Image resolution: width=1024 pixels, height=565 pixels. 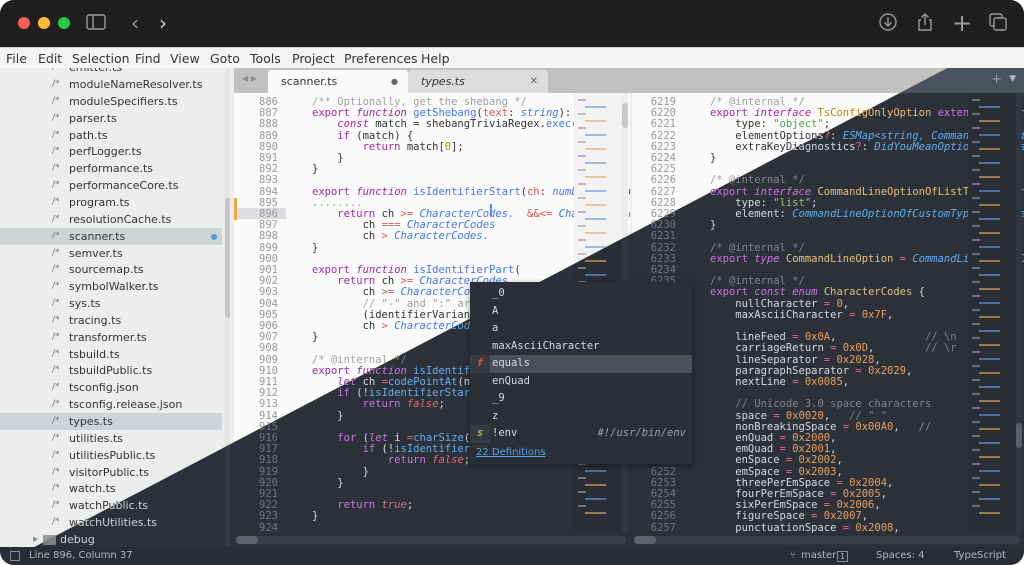 What do you see at coordinates (96, 438) in the screenshot?
I see `sidebar-item-label: utilities.ts` at bounding box center [96, 438].